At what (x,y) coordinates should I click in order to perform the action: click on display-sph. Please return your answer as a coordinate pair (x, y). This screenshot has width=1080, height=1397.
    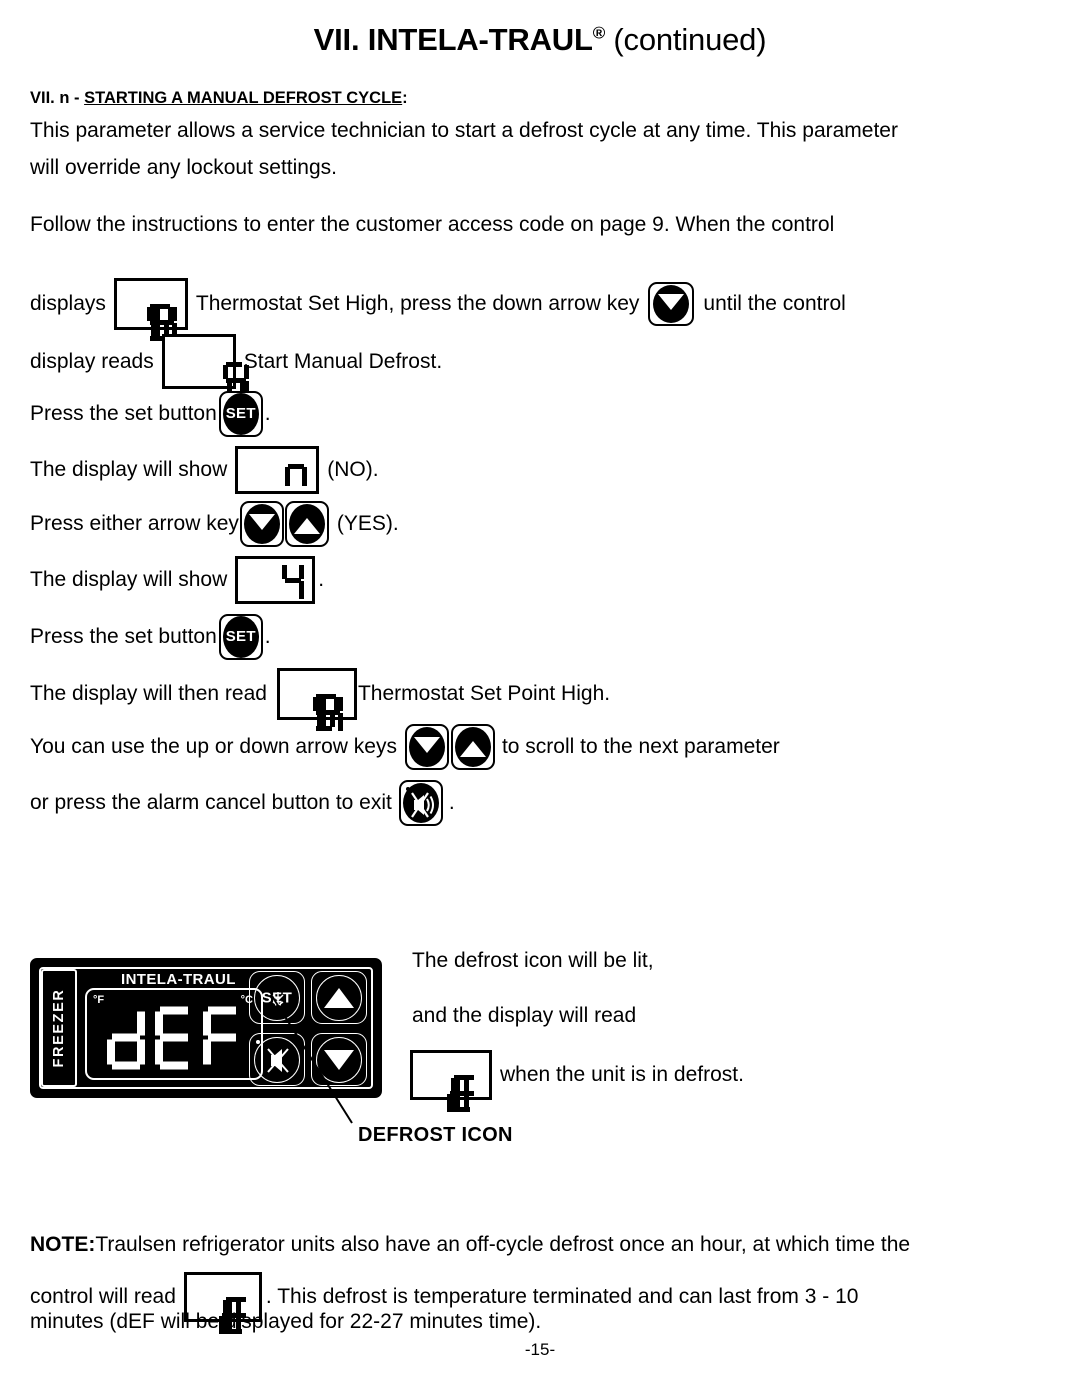
    Looking at the image, I should click on (150, 309).